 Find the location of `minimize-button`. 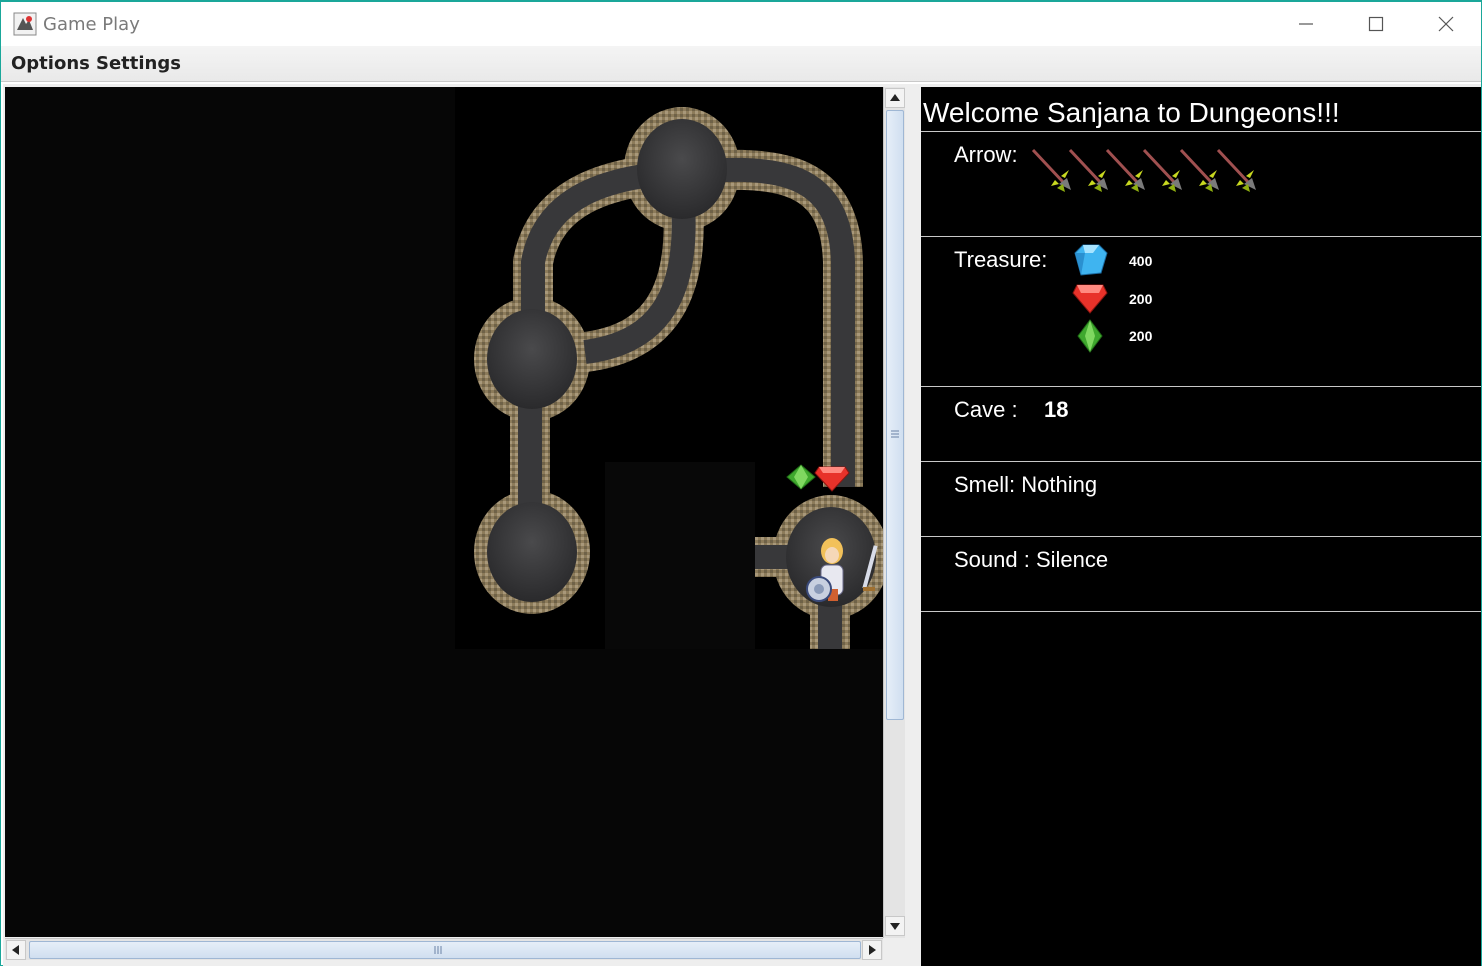

minimize-button is located at coordinates (1306, 24).